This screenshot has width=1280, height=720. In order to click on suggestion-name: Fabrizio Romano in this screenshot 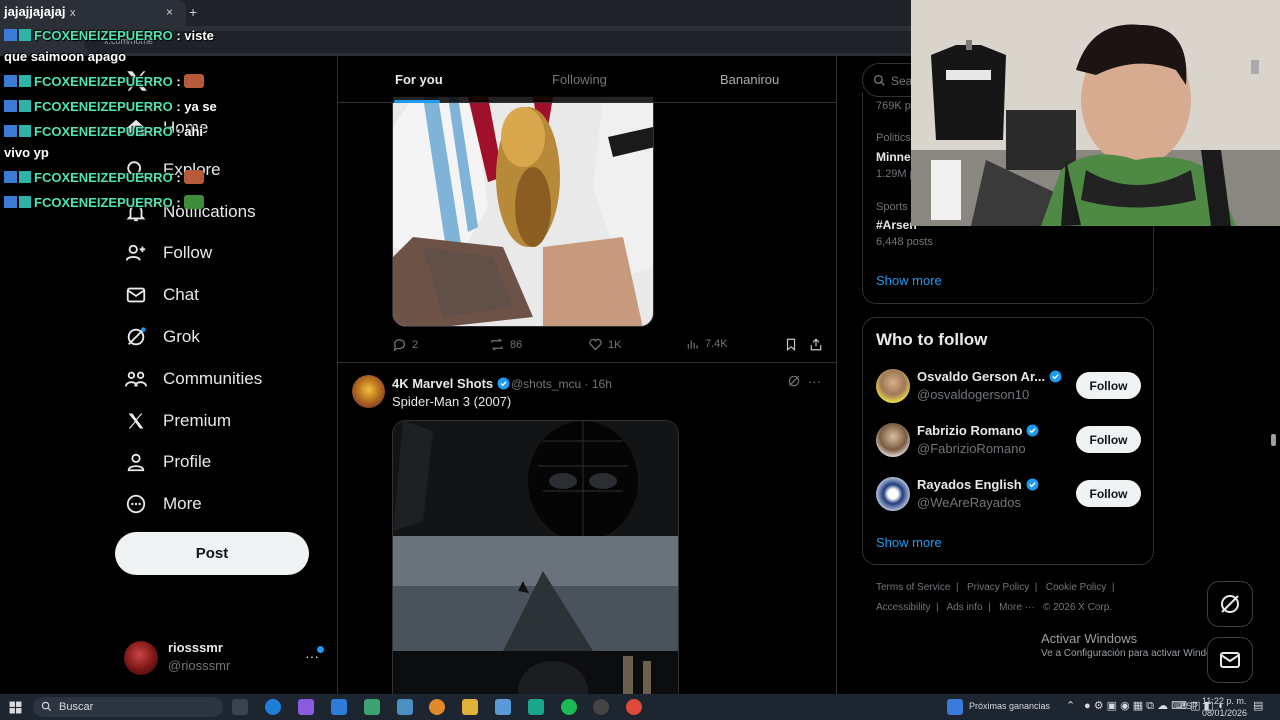, I will do `click(978, 430)`.